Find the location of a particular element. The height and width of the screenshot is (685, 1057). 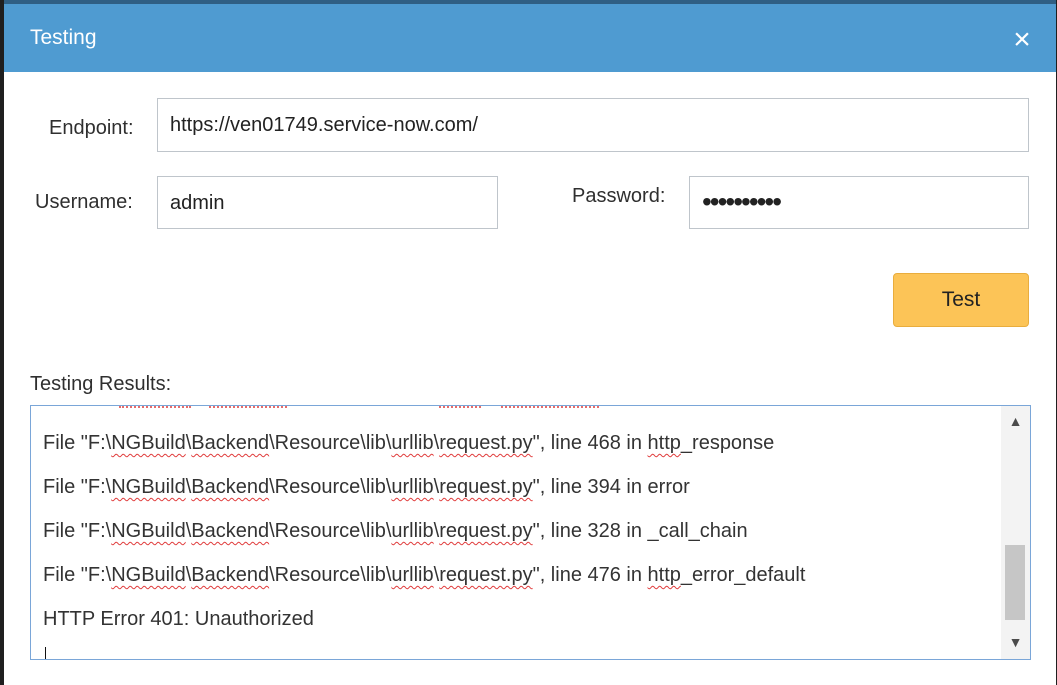

dialog-title-bar: Testing × is located at coordinates (530, 36).